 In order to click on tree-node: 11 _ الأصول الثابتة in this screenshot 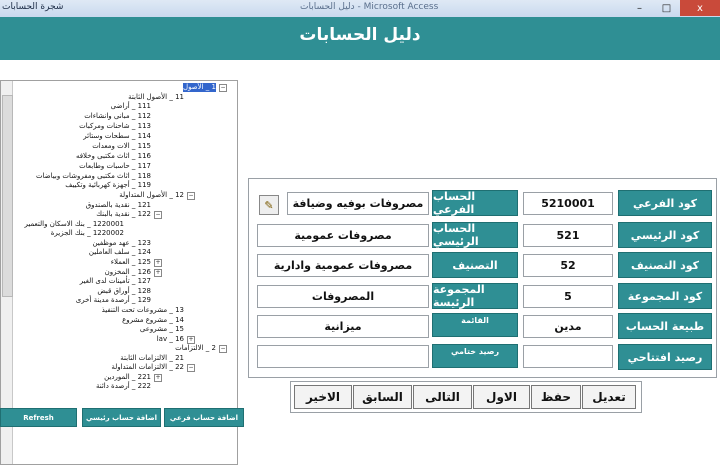, I will do `click(156, 97)`.